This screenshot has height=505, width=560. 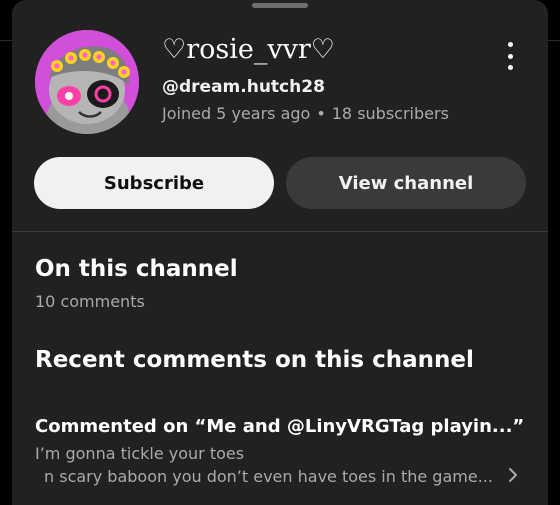 What do you see at coordinates (390, 113) in the screenshot?
I see `subscriber-count: 18 subscribers` at bounding box center [390, 113].